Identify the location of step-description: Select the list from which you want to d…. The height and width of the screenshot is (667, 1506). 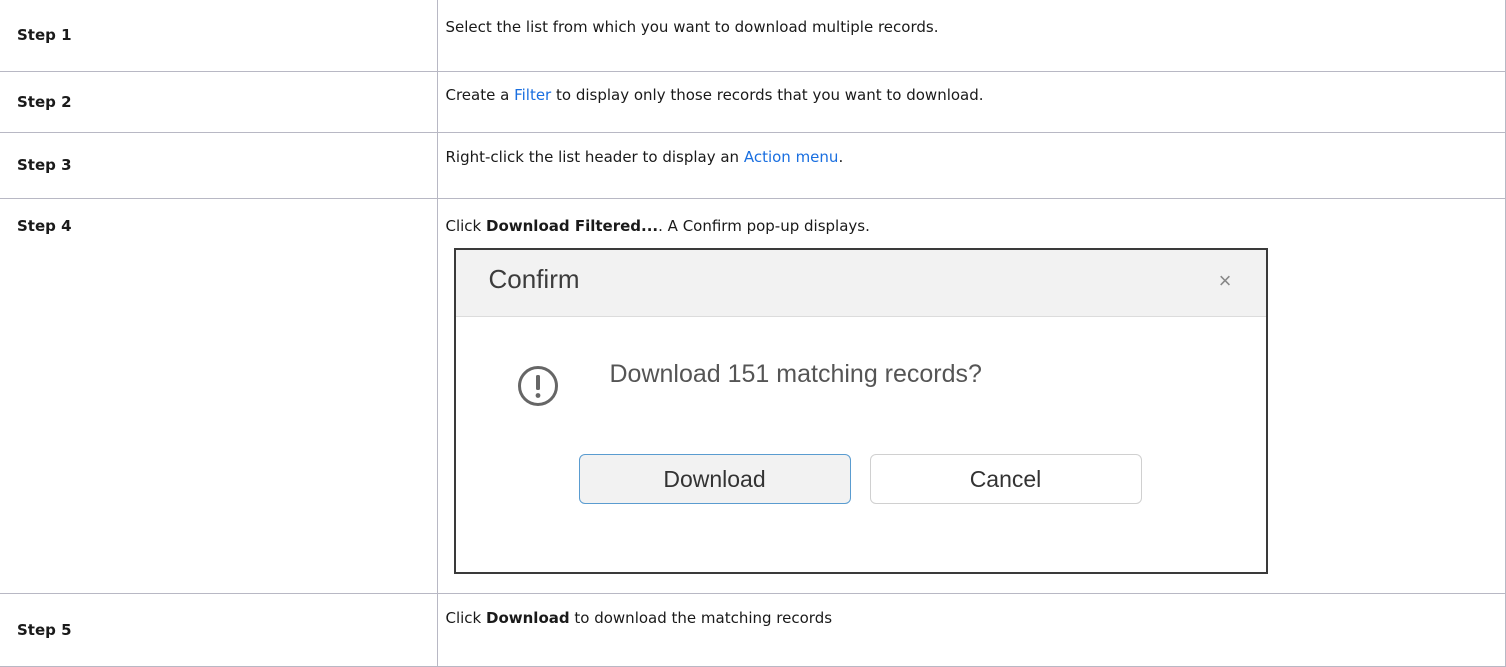
(971, 36).